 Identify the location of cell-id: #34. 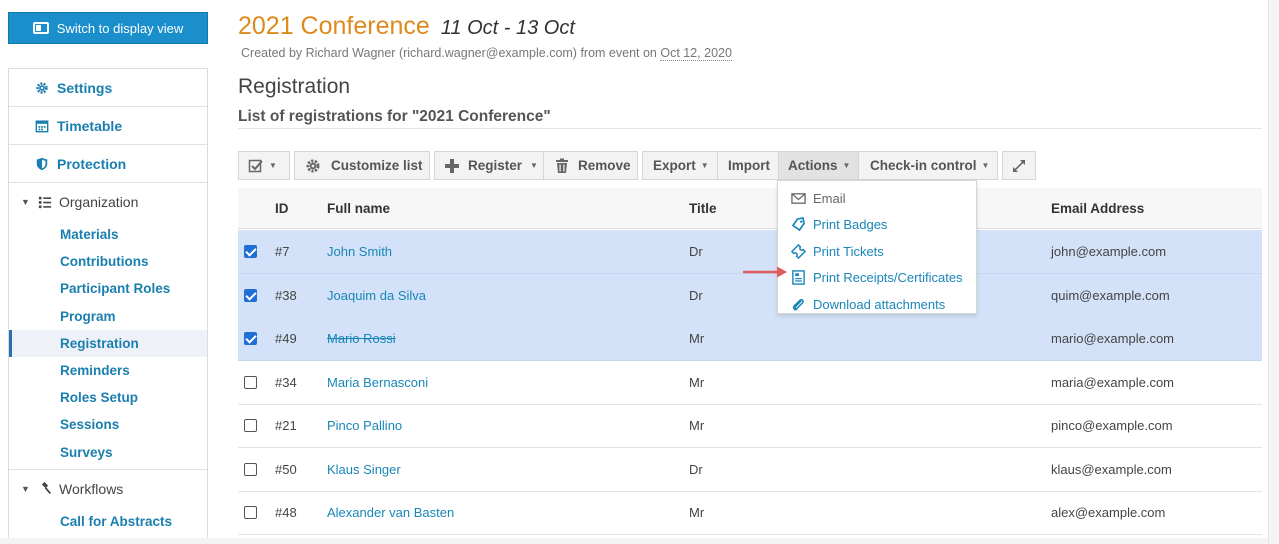
(286, 382).